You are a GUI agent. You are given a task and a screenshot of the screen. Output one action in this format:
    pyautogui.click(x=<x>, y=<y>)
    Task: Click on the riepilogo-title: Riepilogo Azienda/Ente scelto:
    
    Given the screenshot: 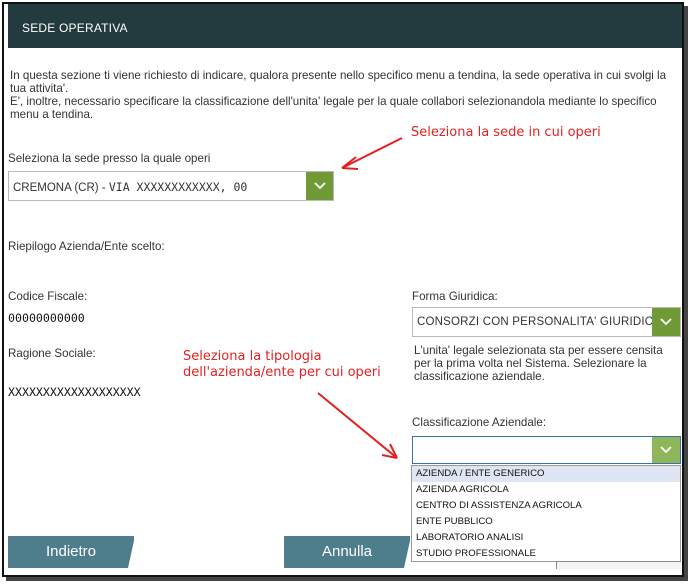 What is the action you would take?
    pyautogui.click(x=86, y=246)
    